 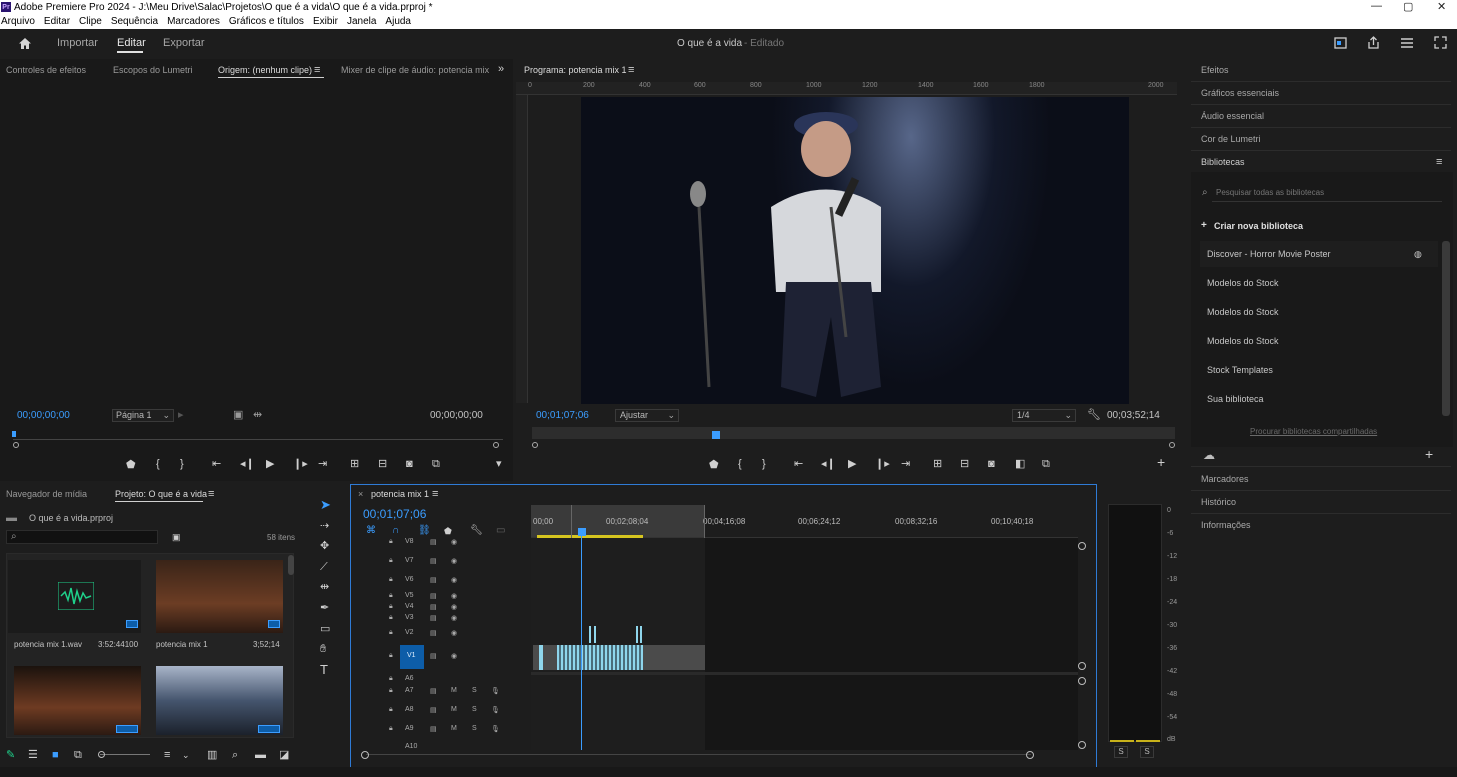 I want to click on new-item-icon: ◪, so click(x=284, y=755).